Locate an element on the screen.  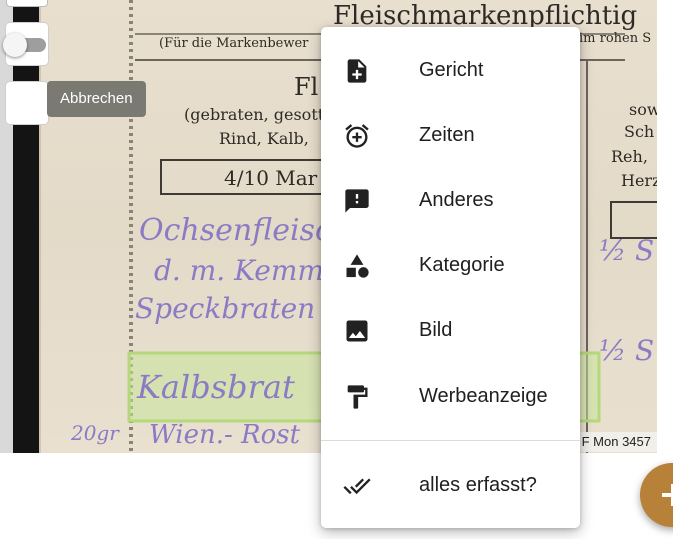
left-rail-dark is located at coordinates (26, 226).